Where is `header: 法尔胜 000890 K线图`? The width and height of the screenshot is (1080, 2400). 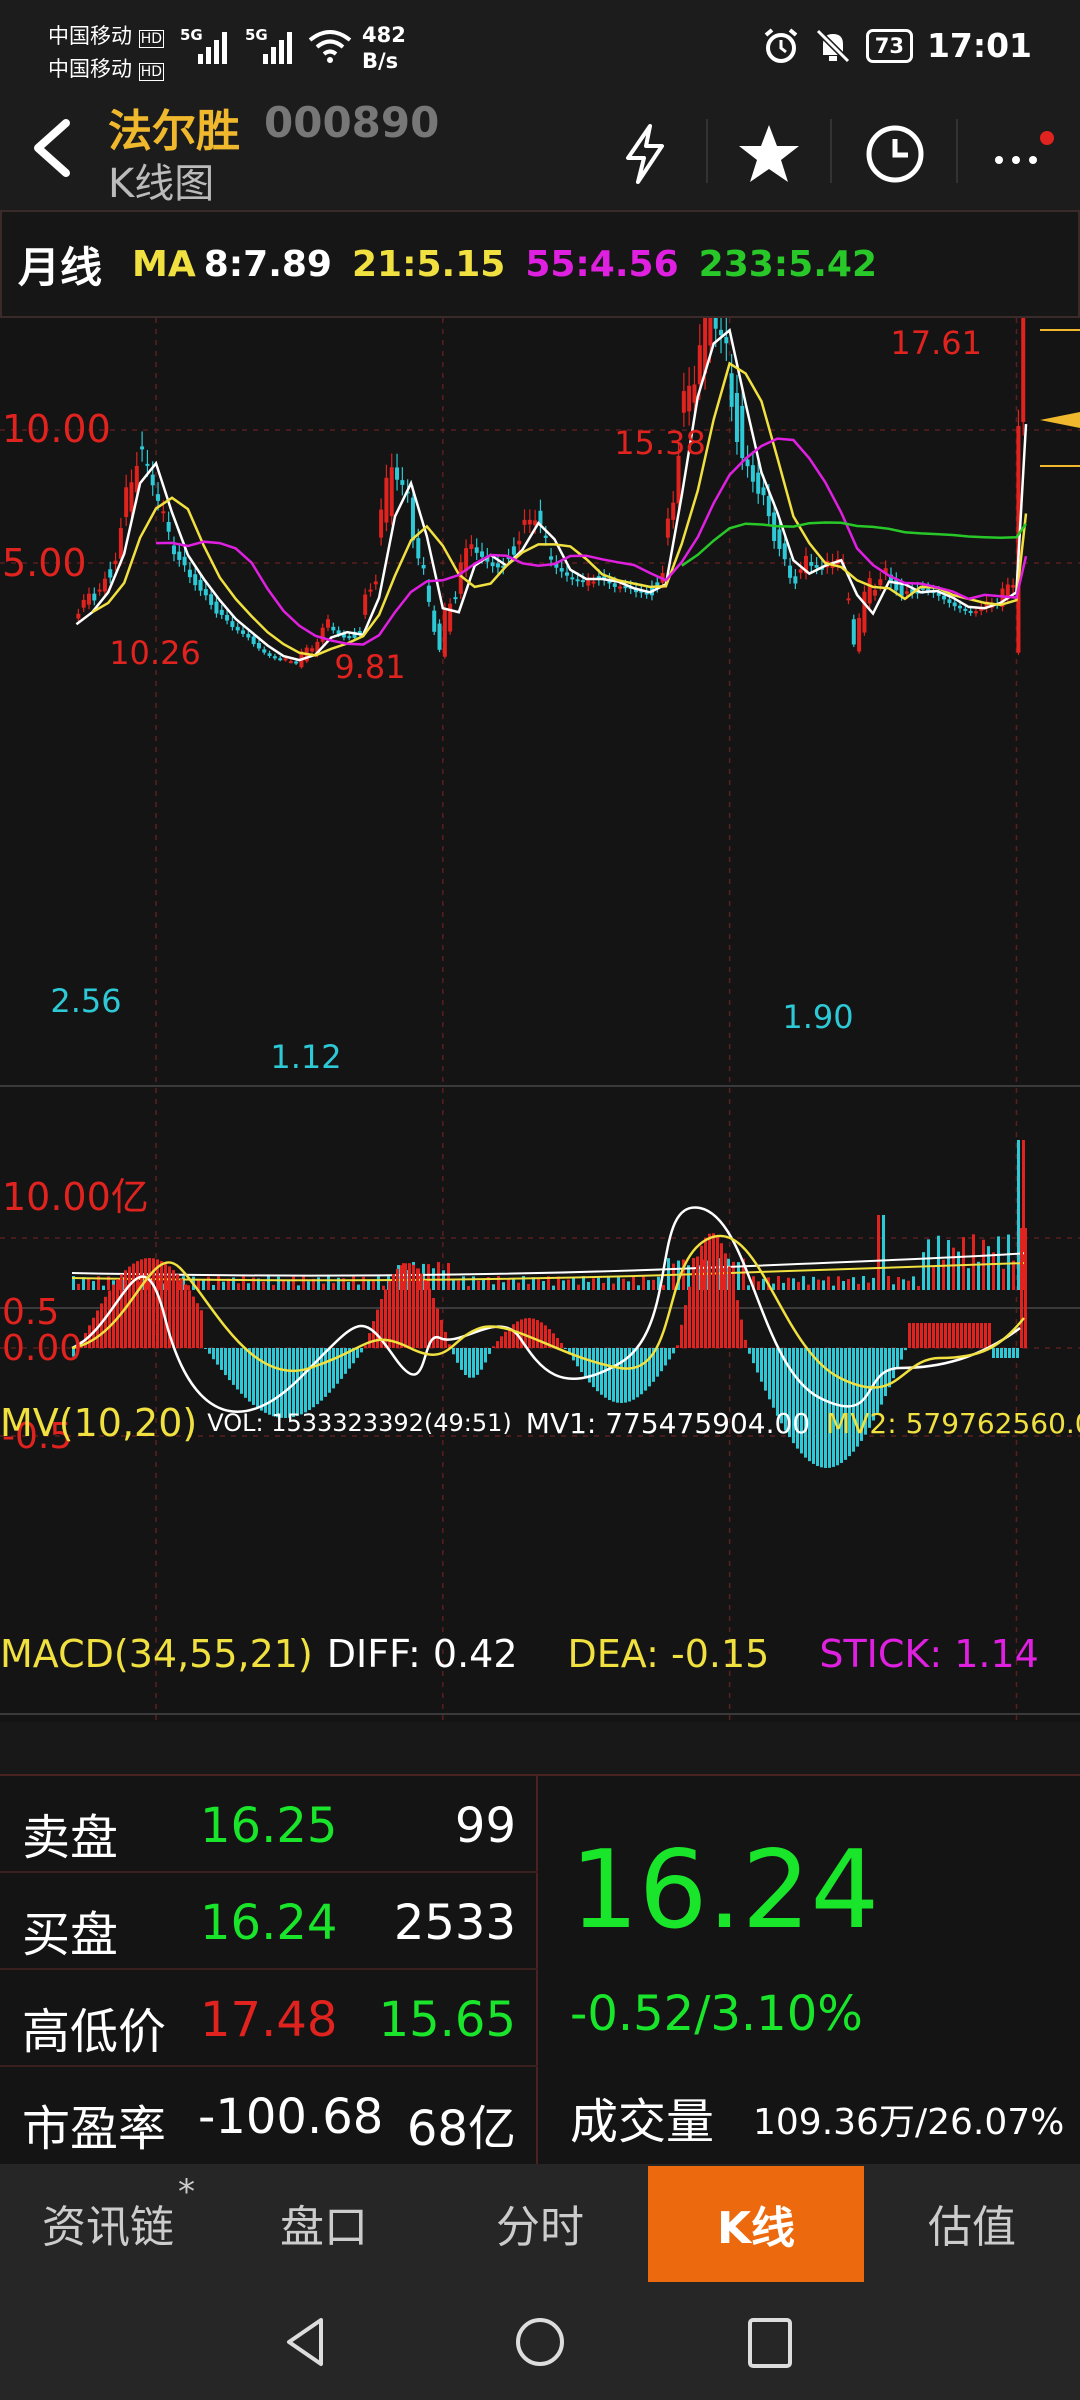
header: 法尔胜 000890 K线图 is located at coordinates (540, 152).